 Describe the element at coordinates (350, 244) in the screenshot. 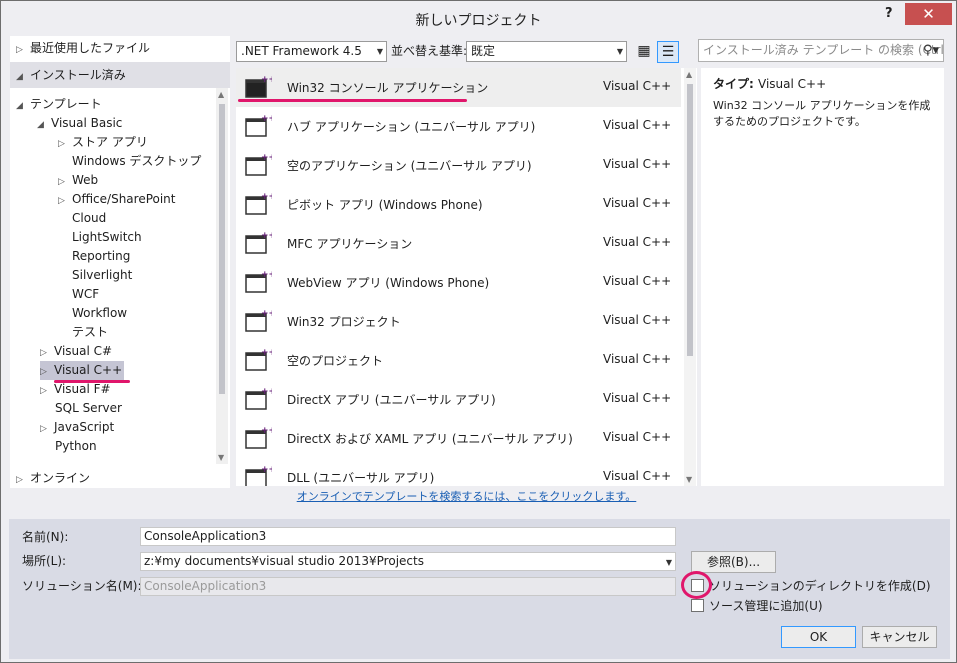

I see `template-name: MFC アプリケーション` at that location.